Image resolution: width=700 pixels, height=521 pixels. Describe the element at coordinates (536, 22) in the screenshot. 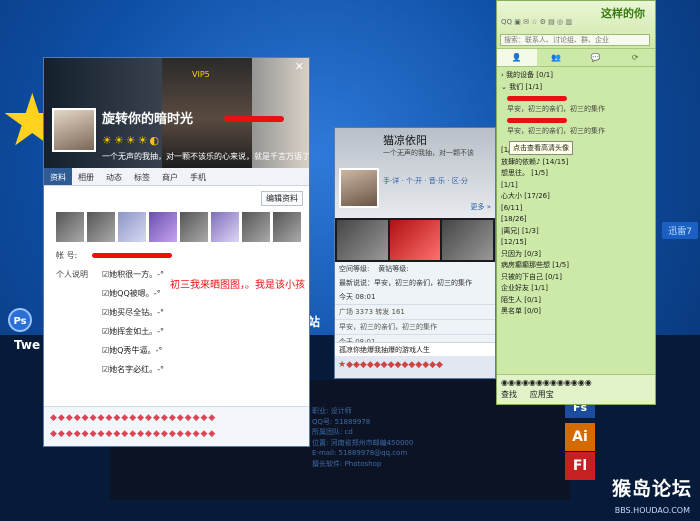

I see `panel-toolbar: QQ ▣ ✉ ☆ ⚙ ▤ ◎ ▥` at that location.